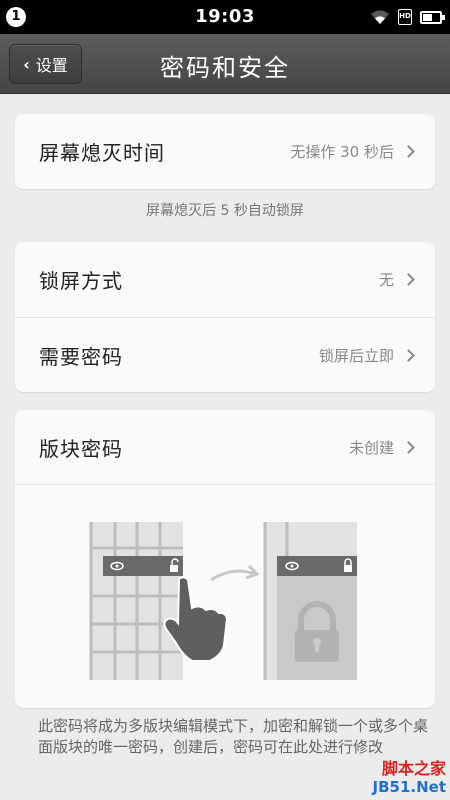 The image size is (450, 800). What do you see at coordinates (225, 68) in the screenshot?
I see `page-title: 密码和安全` at bounding box center [225, 68].